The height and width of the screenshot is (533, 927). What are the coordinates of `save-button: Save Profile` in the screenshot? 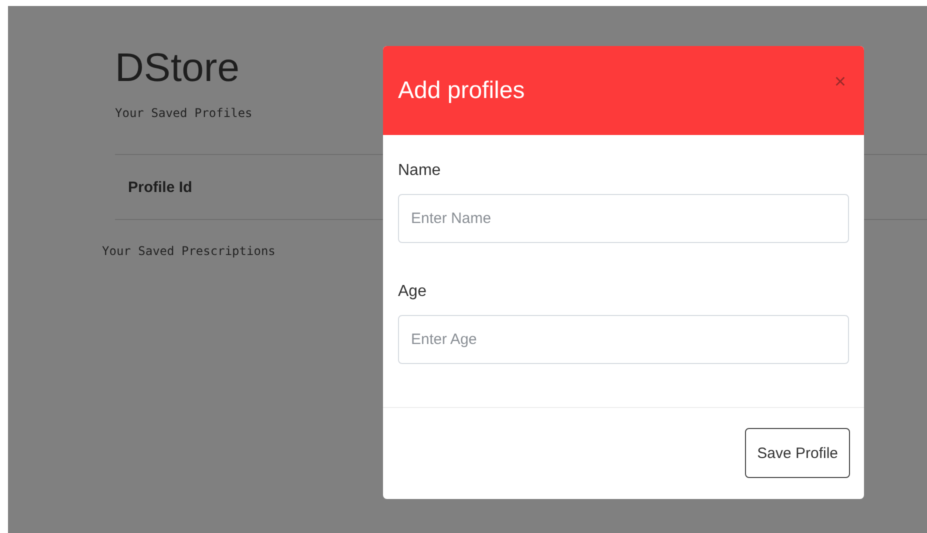 It's located at (797, 453).